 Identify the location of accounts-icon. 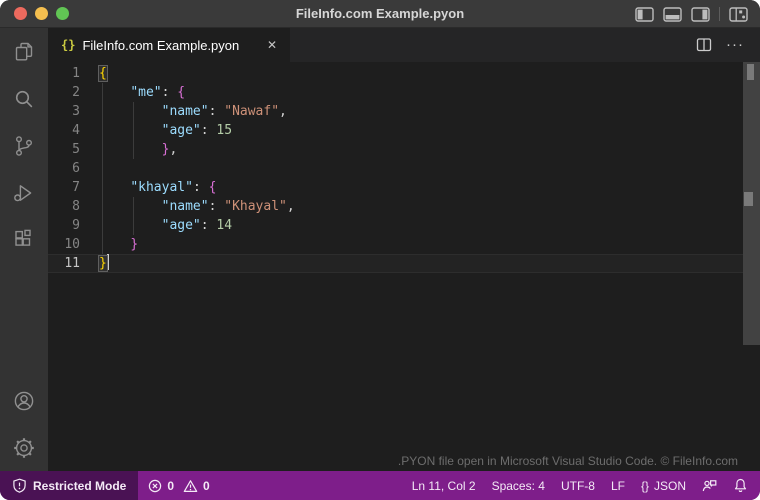
(24, 400).